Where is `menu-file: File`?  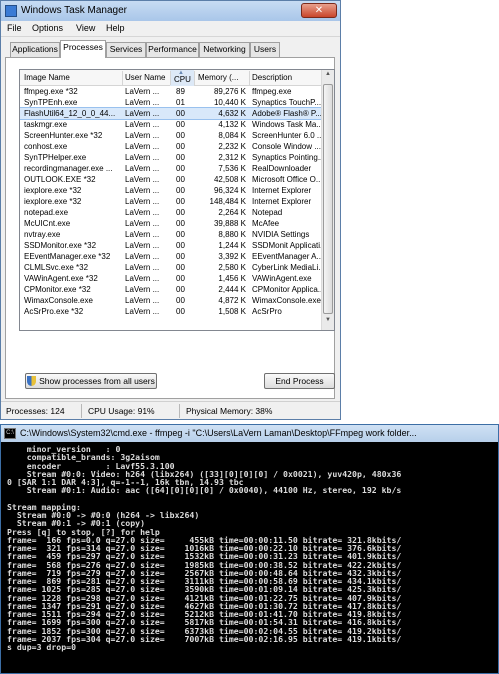
menu-file: File is located at coordinates (14, 28).